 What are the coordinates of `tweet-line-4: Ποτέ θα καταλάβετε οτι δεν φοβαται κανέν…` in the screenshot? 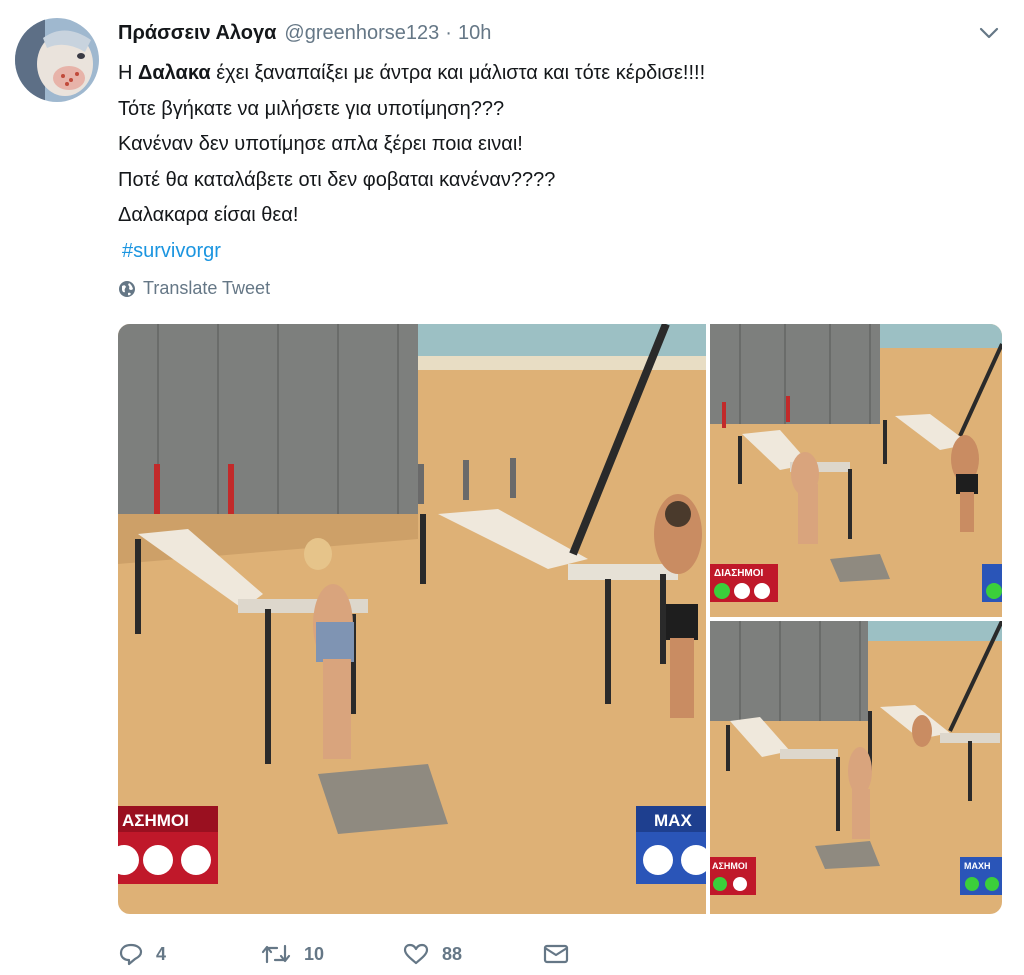 It's located at (337, 179).